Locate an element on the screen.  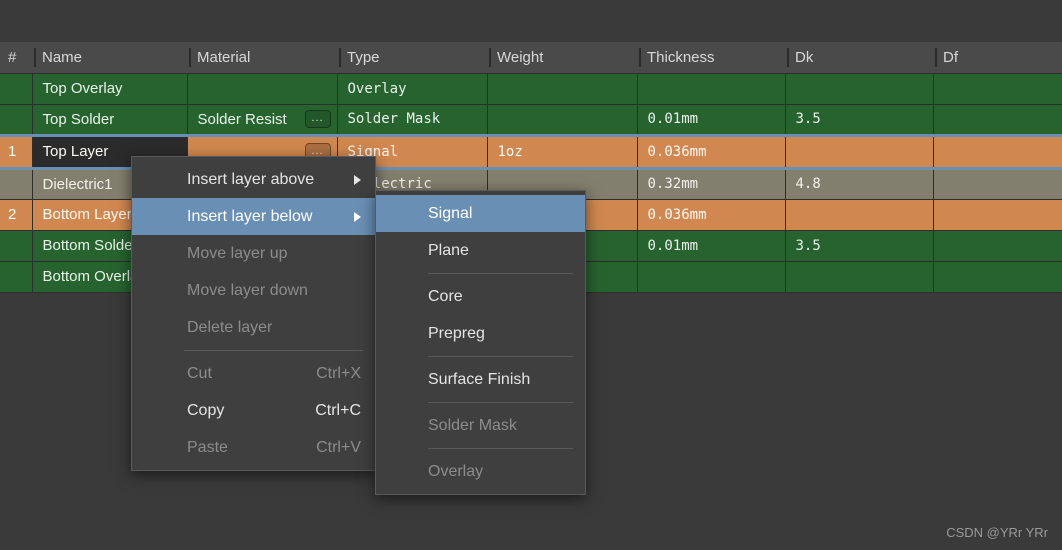
menu-item-copy: Copy Ctrl+C is located at coordinates (253, 410).